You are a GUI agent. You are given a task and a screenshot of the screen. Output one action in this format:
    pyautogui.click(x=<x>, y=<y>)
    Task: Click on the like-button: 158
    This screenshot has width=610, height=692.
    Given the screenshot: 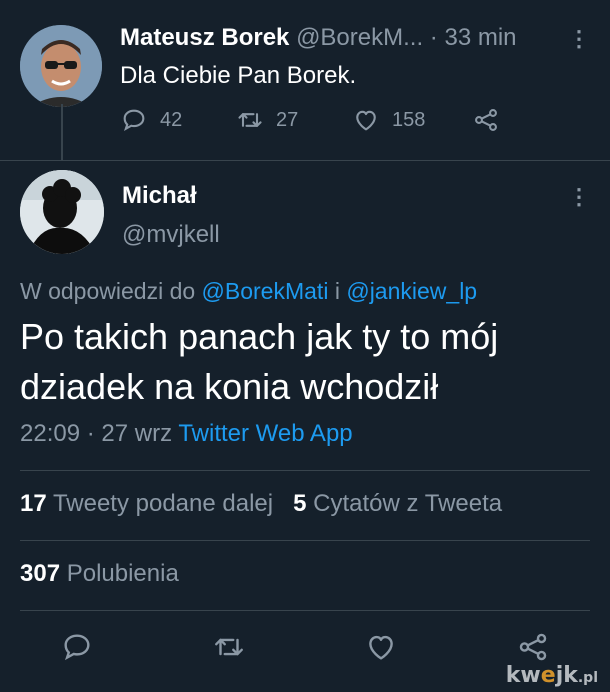 What is the action you would take?
    pyautogui.click(x=412, y=120)
    